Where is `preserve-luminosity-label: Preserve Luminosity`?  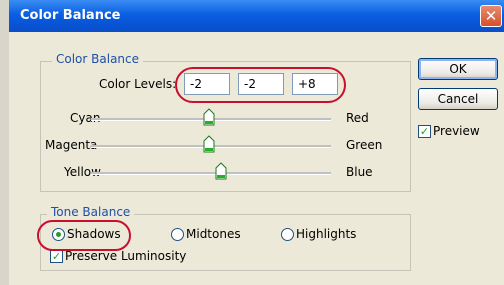 preserve-luminosity-label: Preserve Luminosity is located at coordinates (125, 256).